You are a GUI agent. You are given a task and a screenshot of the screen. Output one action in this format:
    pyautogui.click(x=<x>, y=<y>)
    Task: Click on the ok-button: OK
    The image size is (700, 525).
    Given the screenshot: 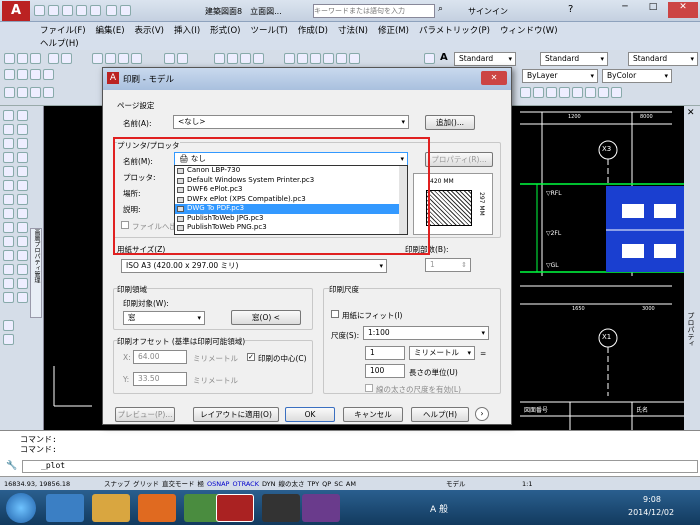 What is the action you would take?
    pyautogui.click(x=310, y=414)
    